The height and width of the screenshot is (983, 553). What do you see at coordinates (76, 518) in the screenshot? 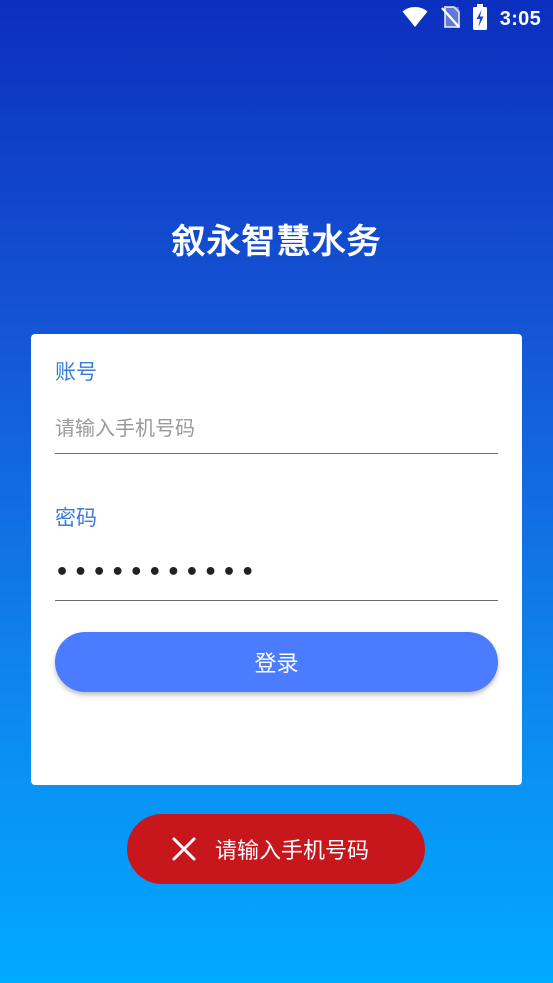
I see `password-label: 密码` at bounding box center [76, 518].